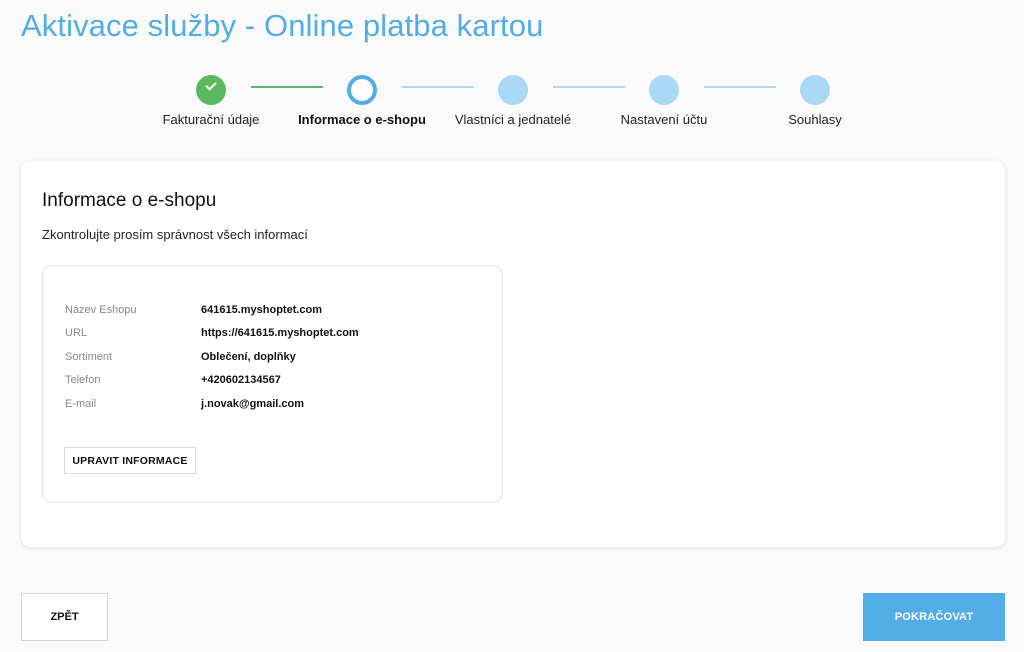  Describe the element at coordinates (89, 357) in the screenshot. I see `field-label: Sortiment` at that location.